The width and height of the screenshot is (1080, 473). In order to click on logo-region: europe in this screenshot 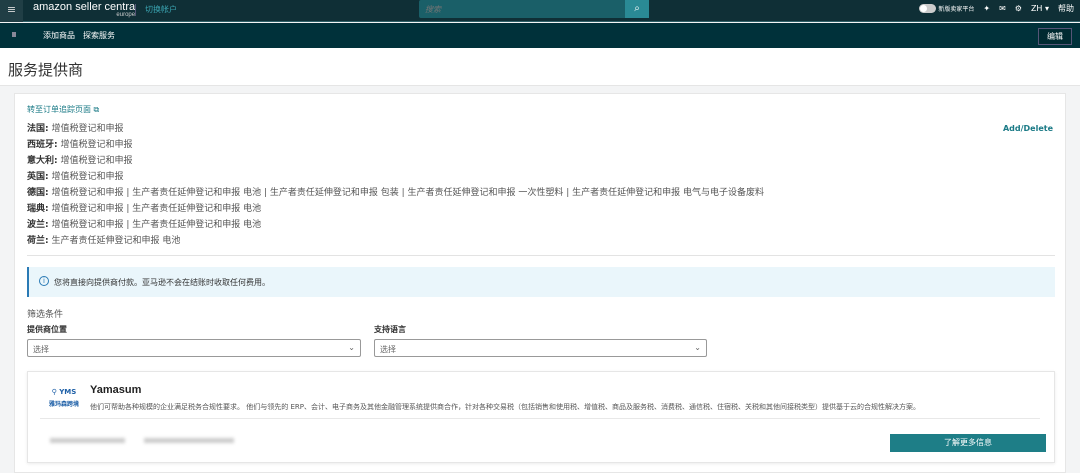, I will do `click(126, 15)`.